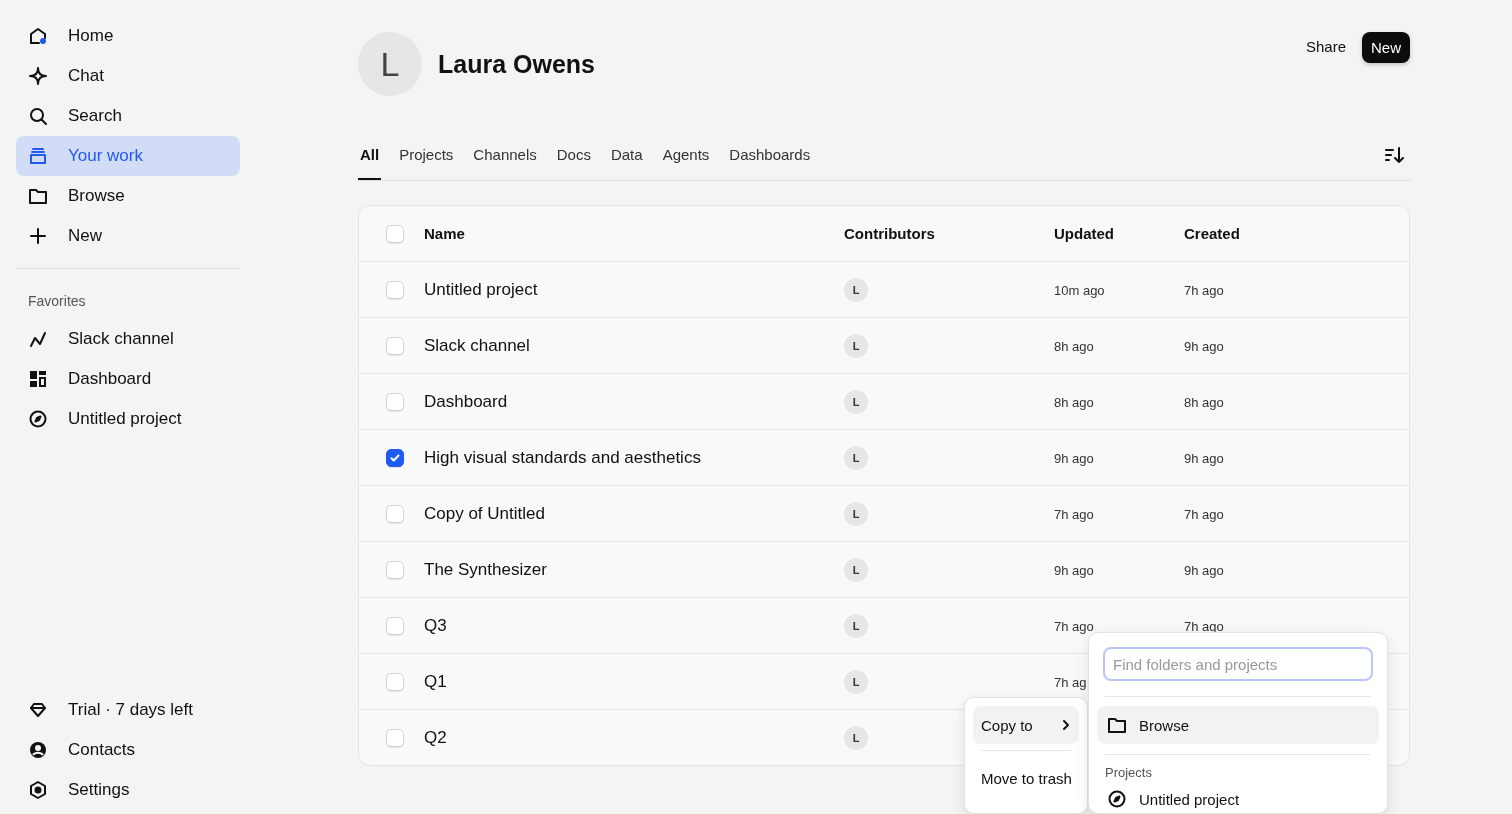 Image resolution: width=1512 pixels, height=814 pixels. I want to click on contact-icon, so click(38, 750).